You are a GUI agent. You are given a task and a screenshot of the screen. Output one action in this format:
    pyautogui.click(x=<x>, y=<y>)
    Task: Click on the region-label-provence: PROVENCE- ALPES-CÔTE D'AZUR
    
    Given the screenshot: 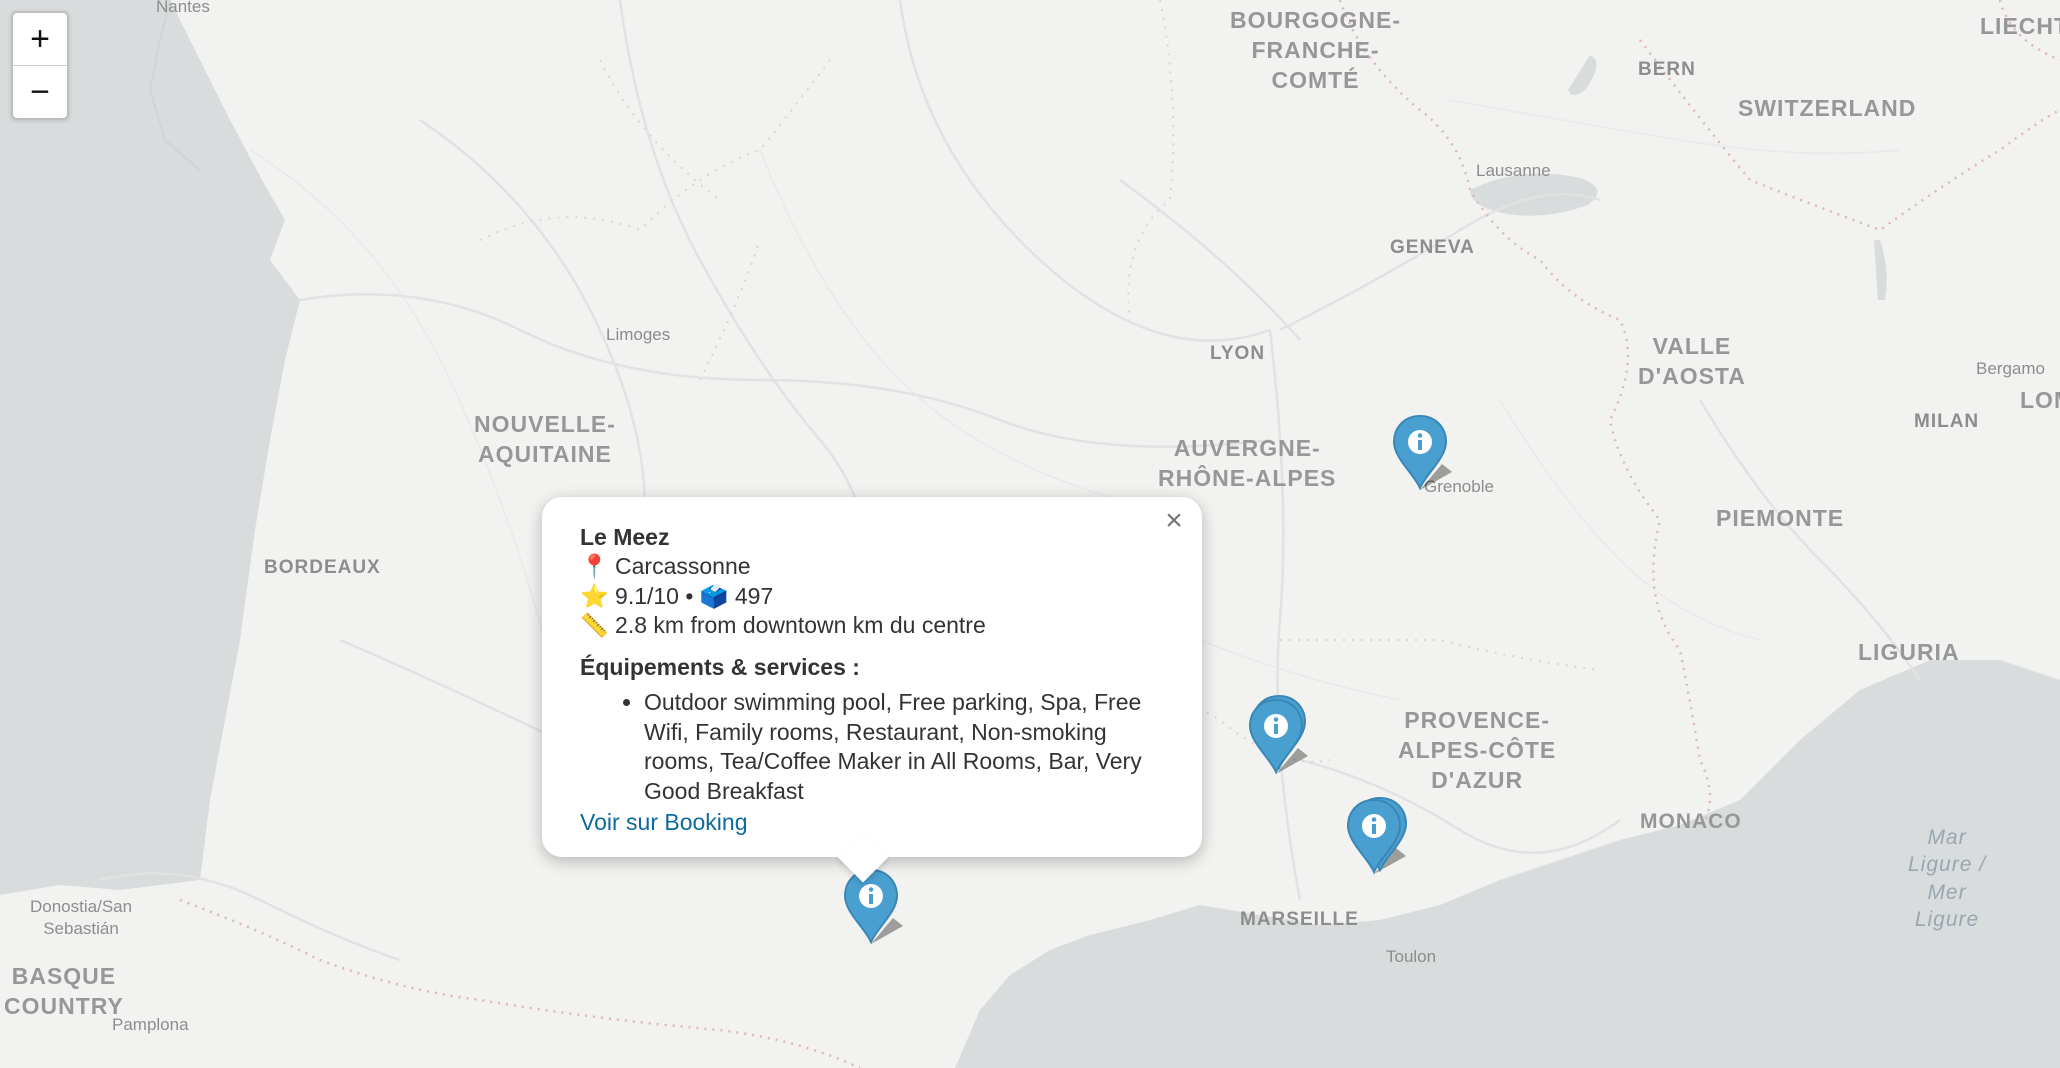 What is the action you would take?
    pyautogui.click(x=1477, y=751)
    